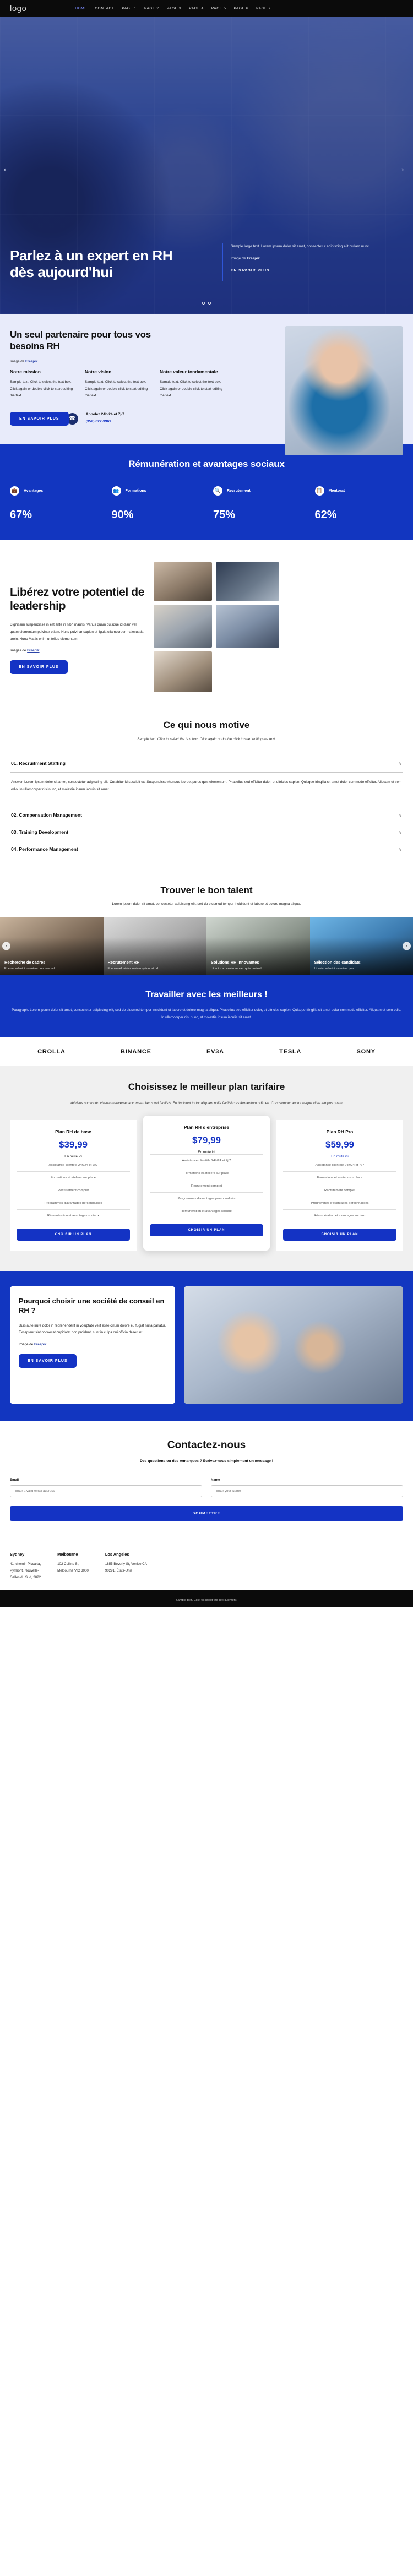  What do you see at coordinates (6, 946) in the screenshot?
I see `talent-prev-icon: ‹` at bounding box center [6, 946].